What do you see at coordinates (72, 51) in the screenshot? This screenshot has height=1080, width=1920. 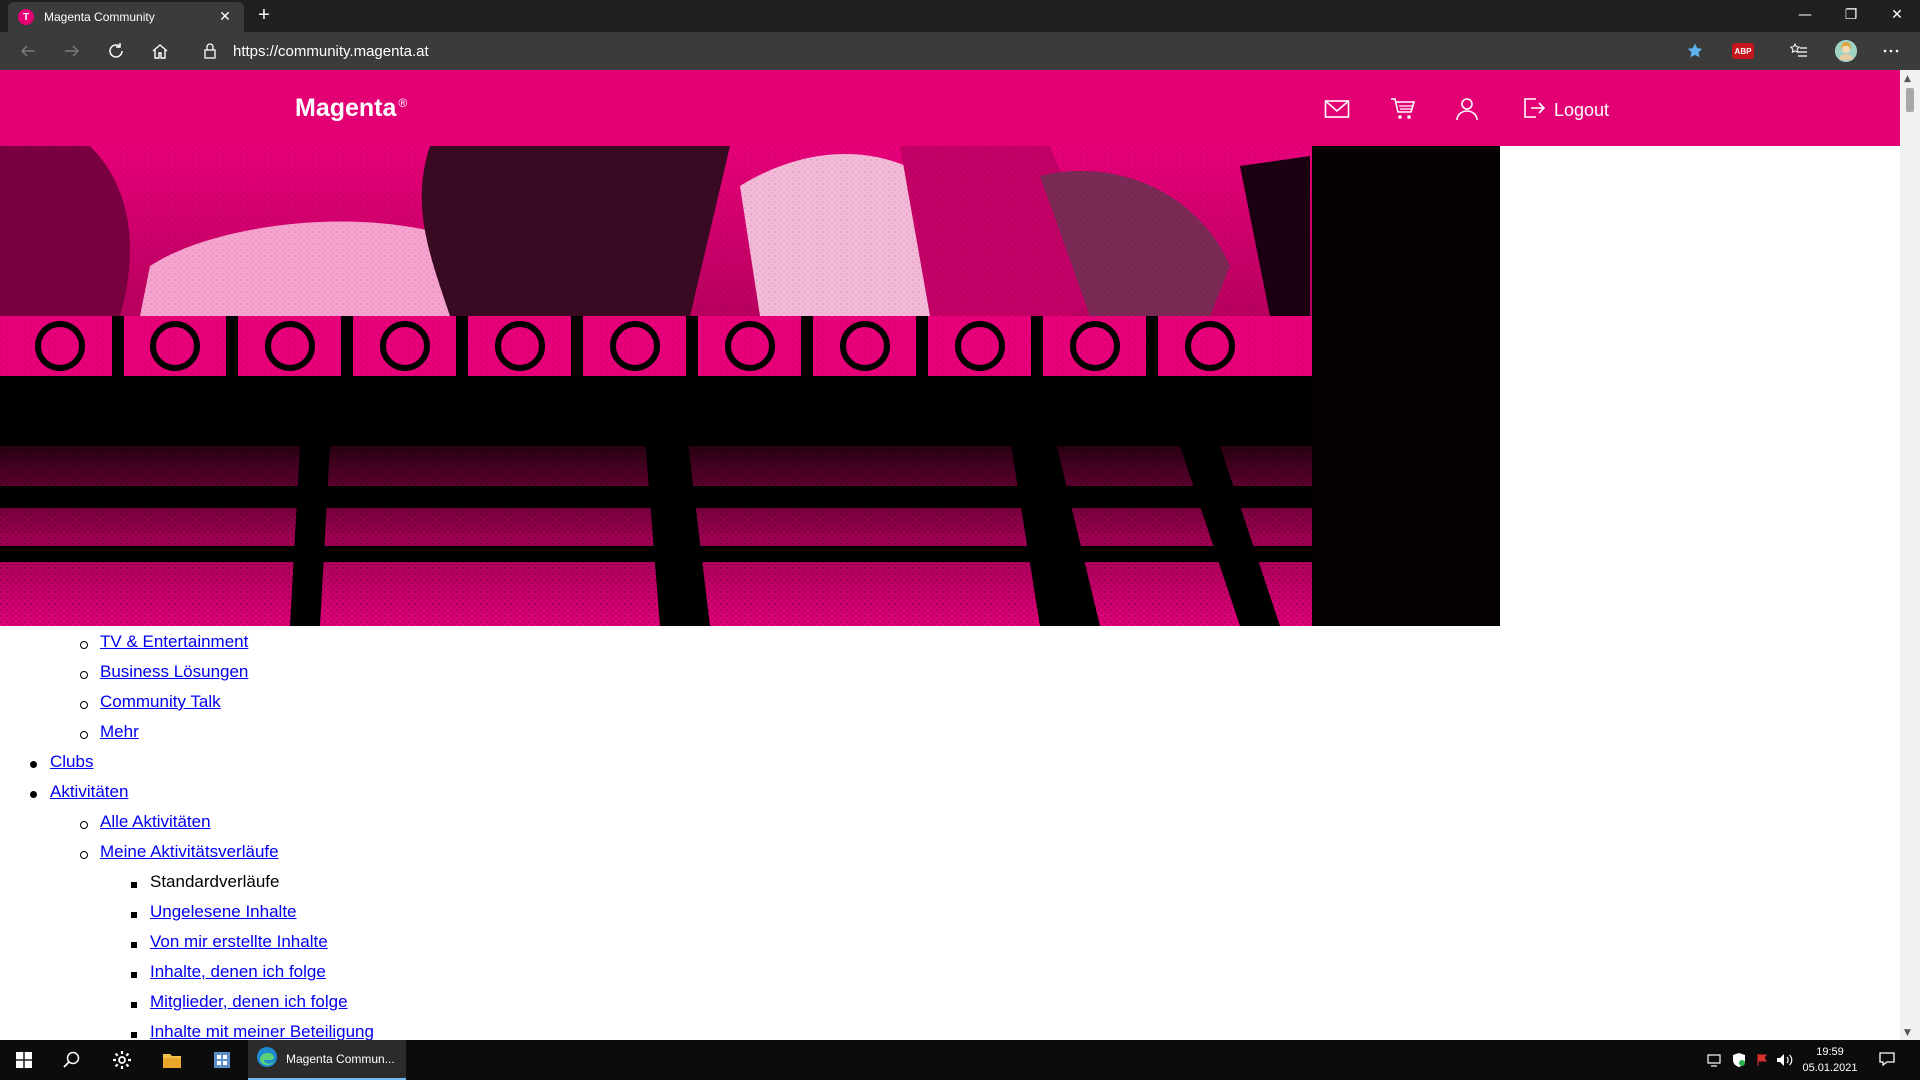 I see `forward-icon` at bounding box center [72, 51].